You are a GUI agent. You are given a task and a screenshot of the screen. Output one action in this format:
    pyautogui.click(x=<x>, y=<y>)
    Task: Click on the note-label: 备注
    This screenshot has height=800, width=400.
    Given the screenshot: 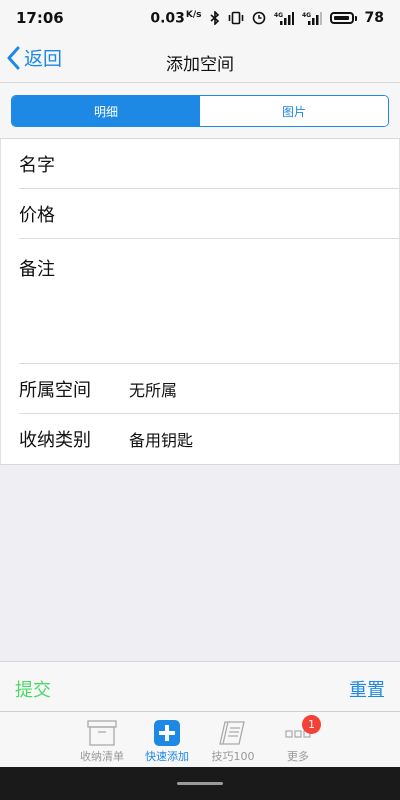 What is the action you would take?
    pyautogui.click(x=37, y=269)
    